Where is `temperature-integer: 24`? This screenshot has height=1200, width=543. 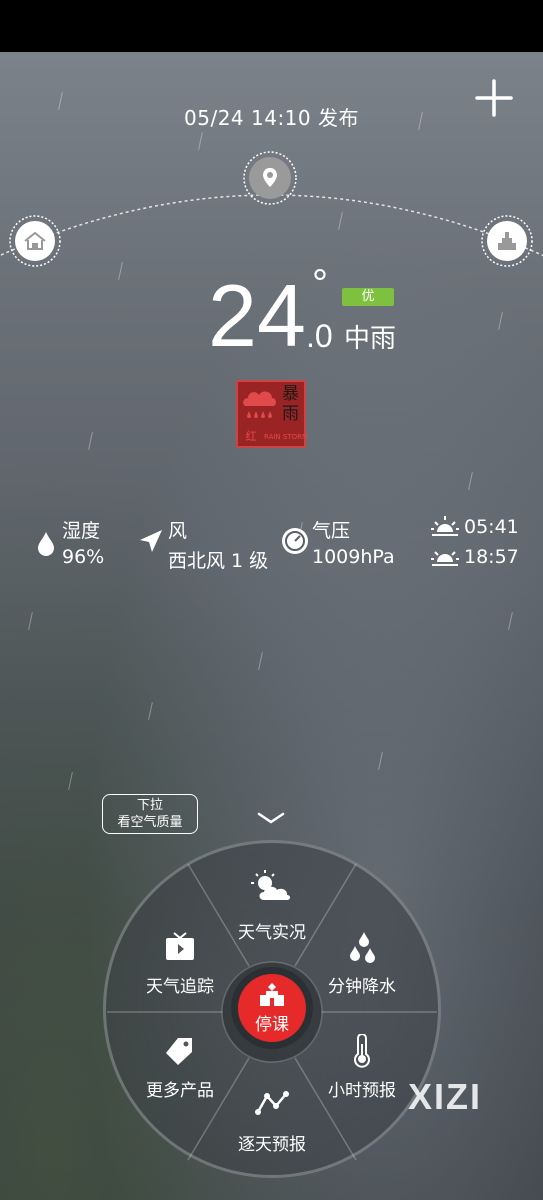
temperature-integer: 24 is located at coordinates (257, 315).